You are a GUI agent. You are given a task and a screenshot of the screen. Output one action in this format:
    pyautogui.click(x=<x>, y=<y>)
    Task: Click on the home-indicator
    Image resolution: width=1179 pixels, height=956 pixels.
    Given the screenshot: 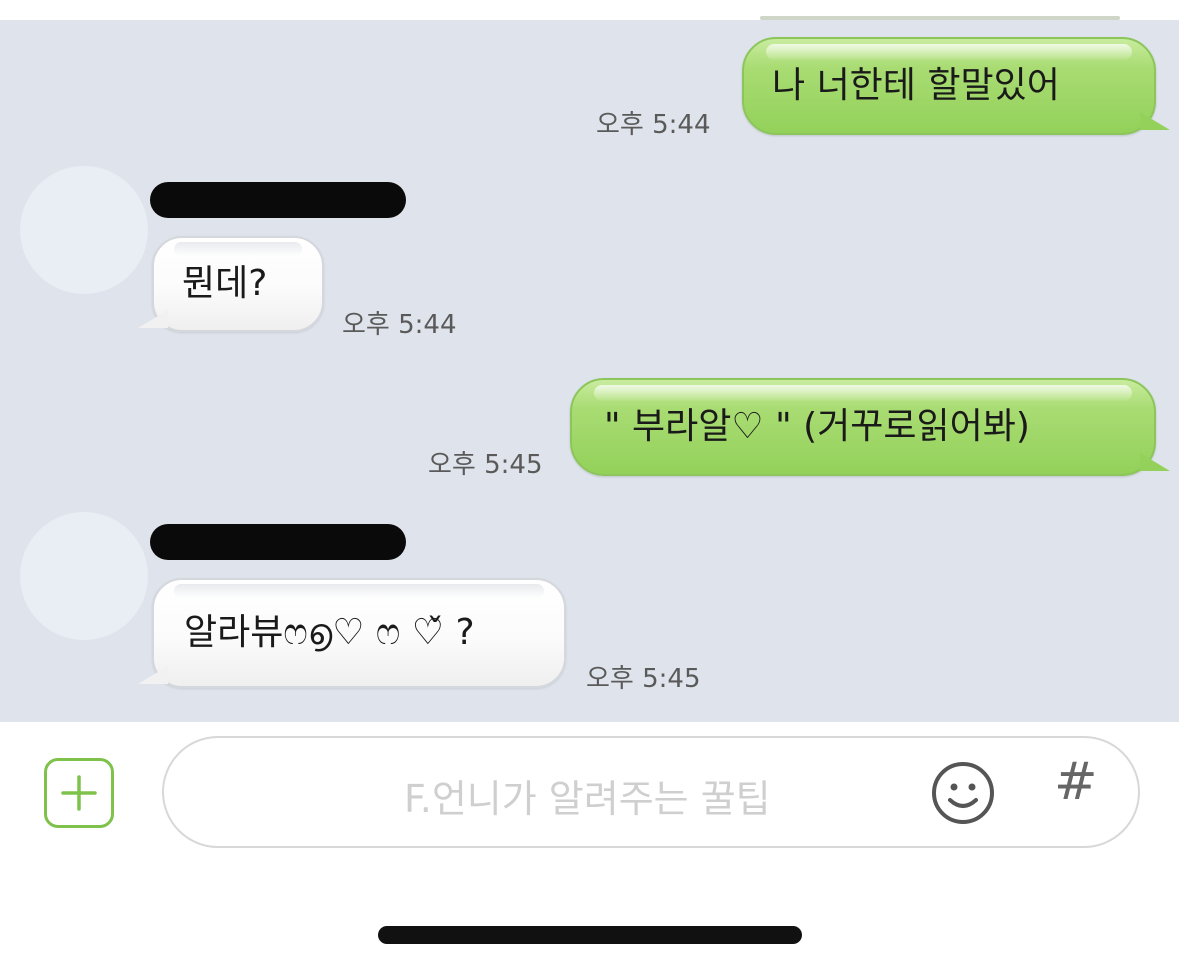 What is the action you would take?
    pyautogui.click(x=590, y=935)
    